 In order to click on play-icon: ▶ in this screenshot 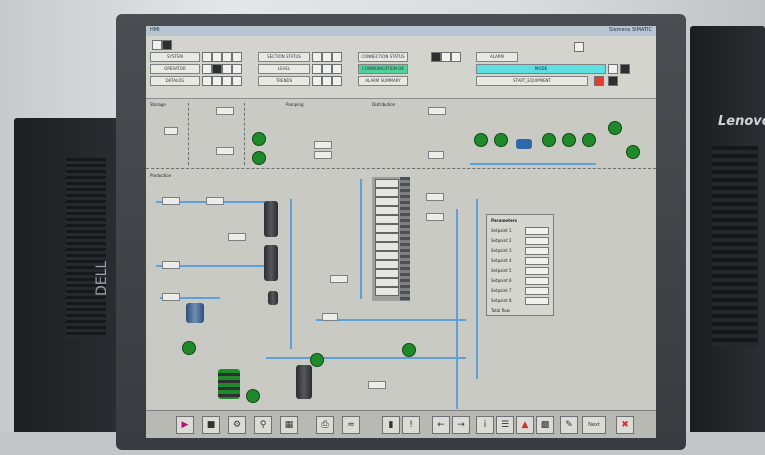, I will do `click(185, 425)`.